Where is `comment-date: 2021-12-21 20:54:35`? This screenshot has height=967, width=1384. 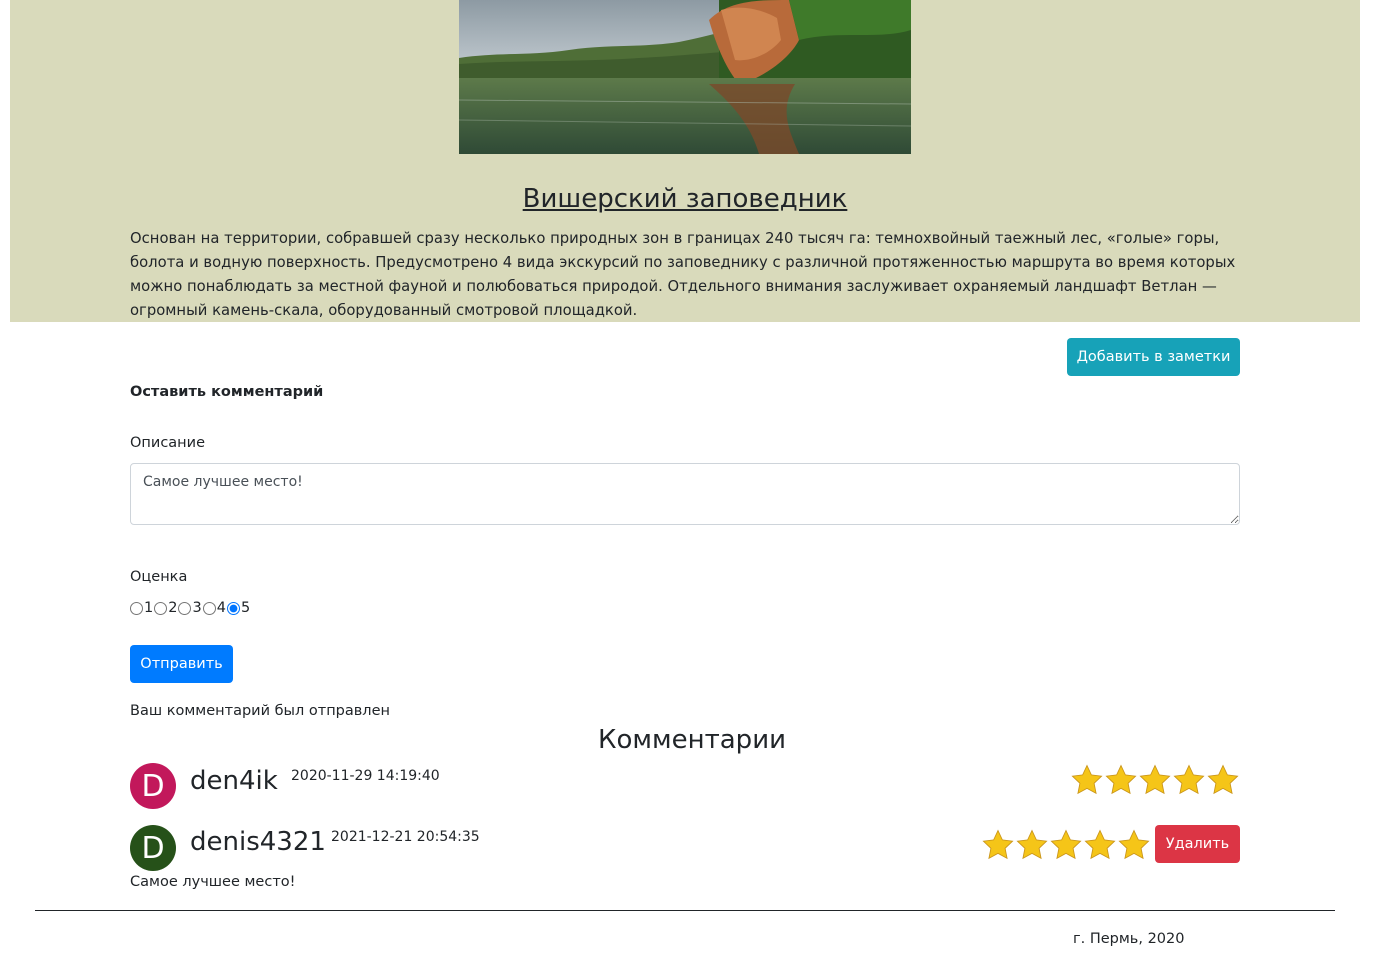 comment-date: 2021-12-21 20:54:35 is located at coordinates (405, 837).